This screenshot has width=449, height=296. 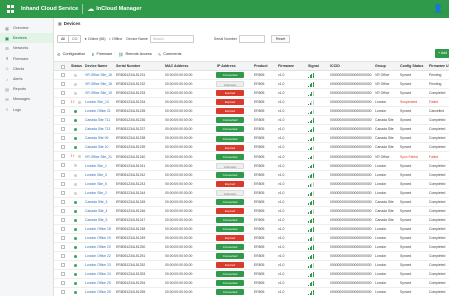 What do you see at coordinates (286, 66) in the screenshot?
I see `column-header-firmware: Firmware` at bounding box center [286, 66].